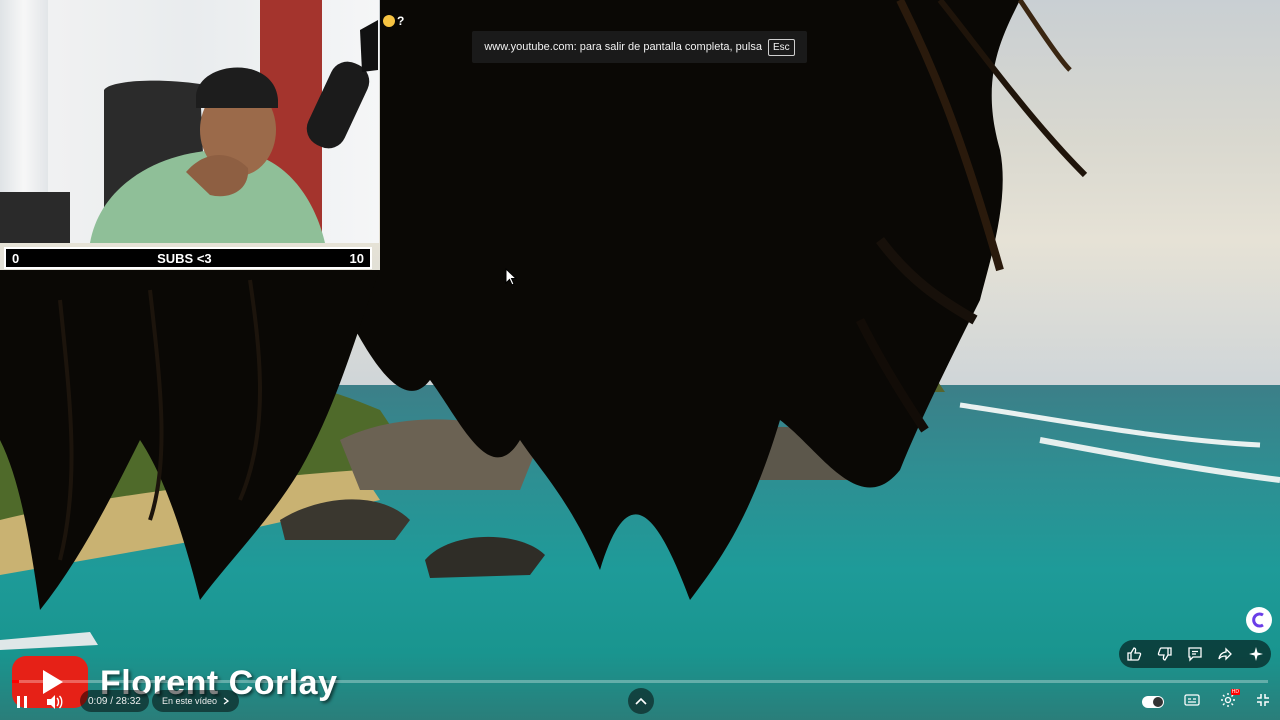 The image size is (1280, 720). I want to click on webcam-overlay, so click(189, 121).